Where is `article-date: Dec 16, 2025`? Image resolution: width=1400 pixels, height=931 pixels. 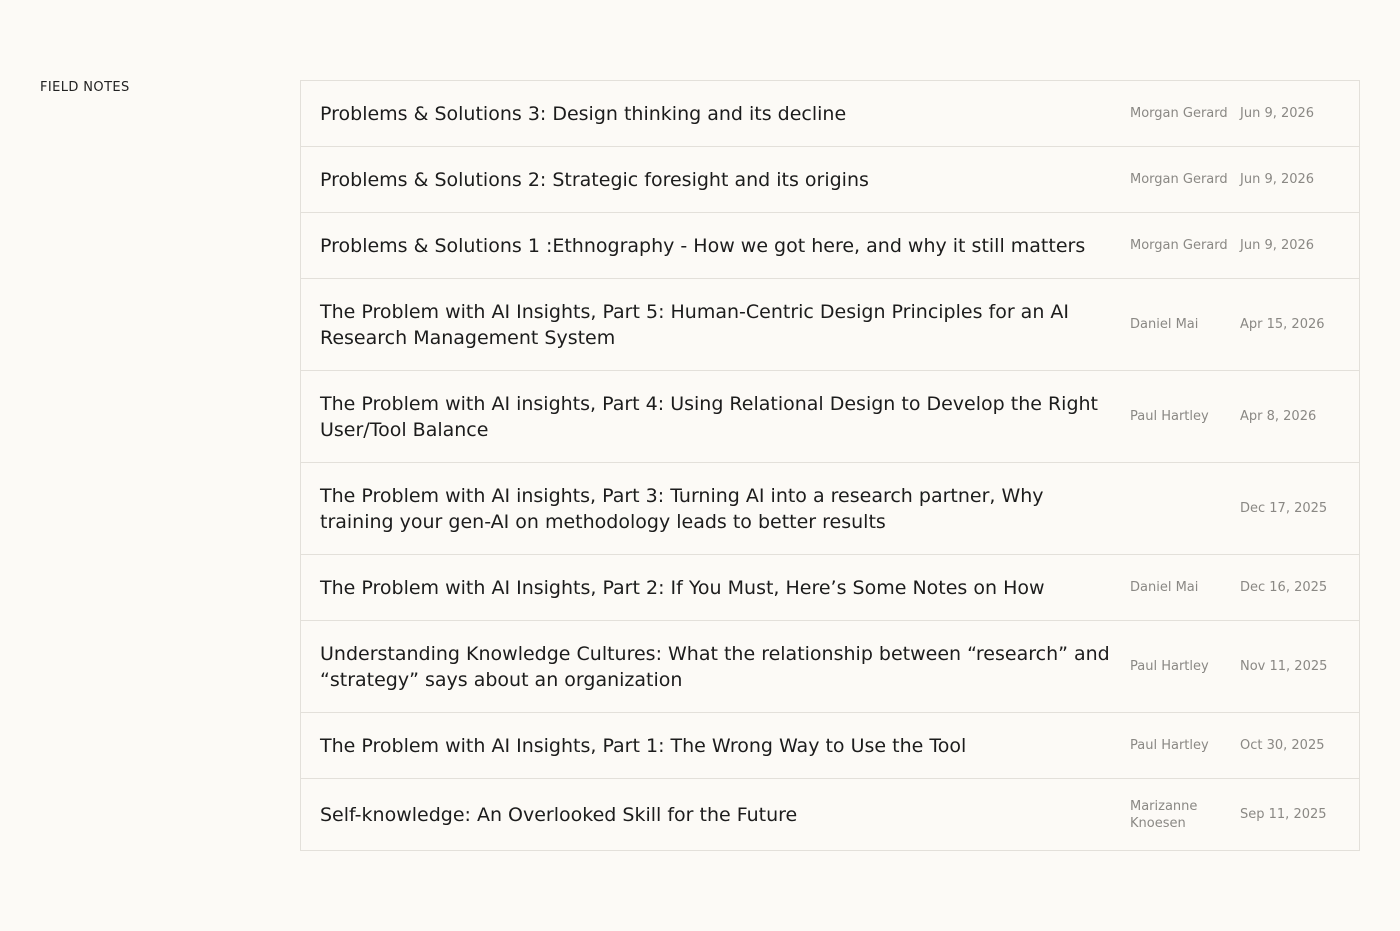 article-date: Dec 16, 2025 is located at coordinates (1284, 587).